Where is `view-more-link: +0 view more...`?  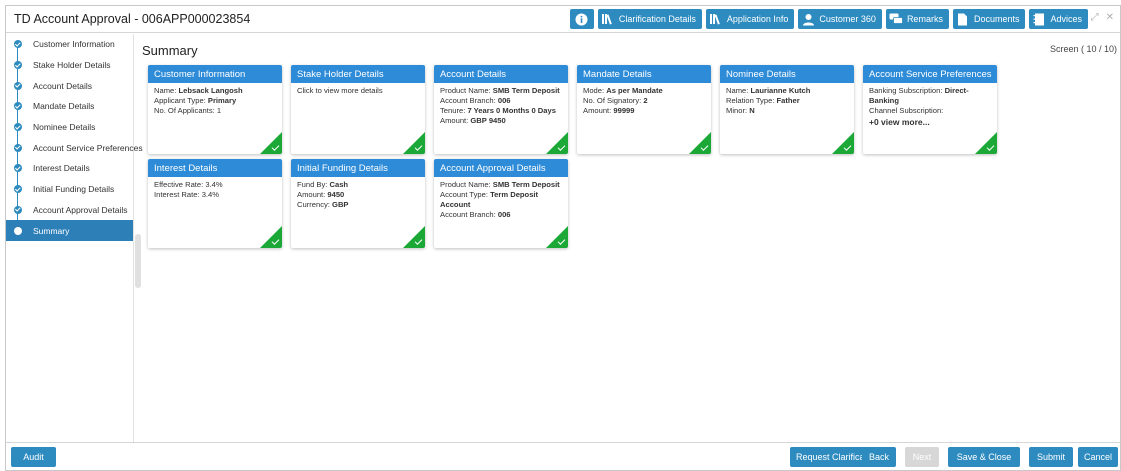 view-more-link: +0 view more... is located at coordinates (930, 122).